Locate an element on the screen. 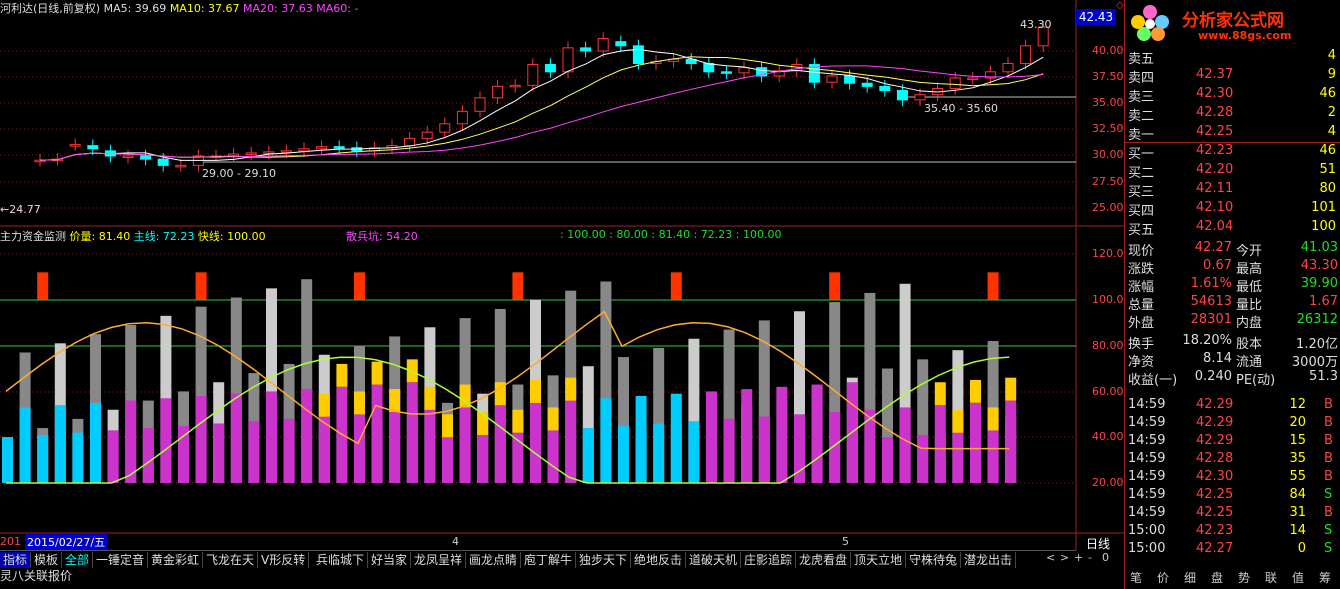 The width and height of the screenshot is (1340, 589). trade-row: 14:59 42.29 20 B is located at coordinates (1233, 424).